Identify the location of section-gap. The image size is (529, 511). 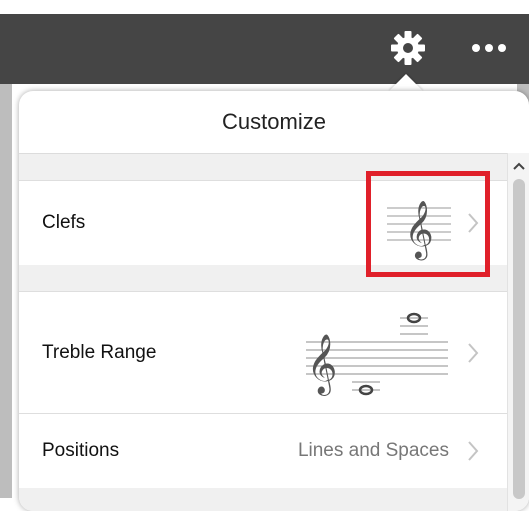
(274, 499).